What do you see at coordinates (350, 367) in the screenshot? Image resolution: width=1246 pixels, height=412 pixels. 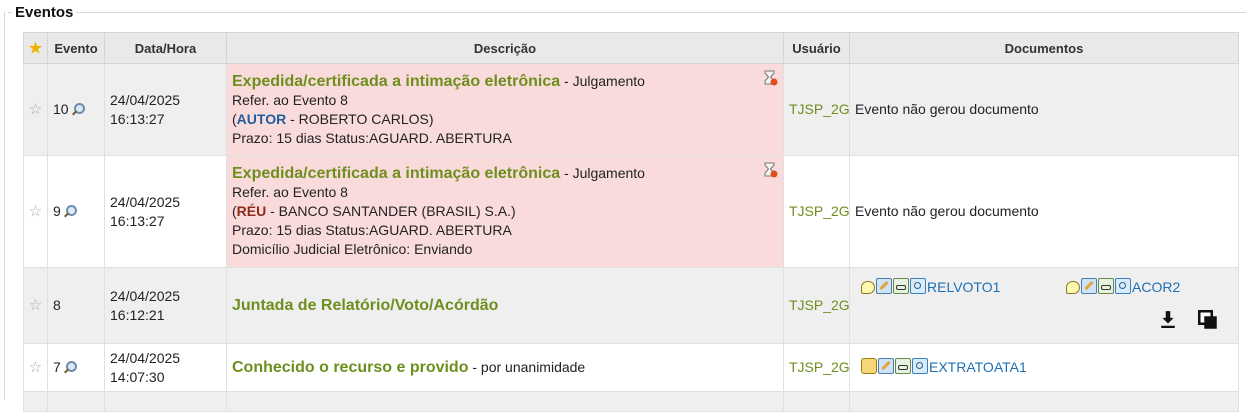 I see `event-title: Conhecido o recurso e provido` at bounding box center [350, 367].